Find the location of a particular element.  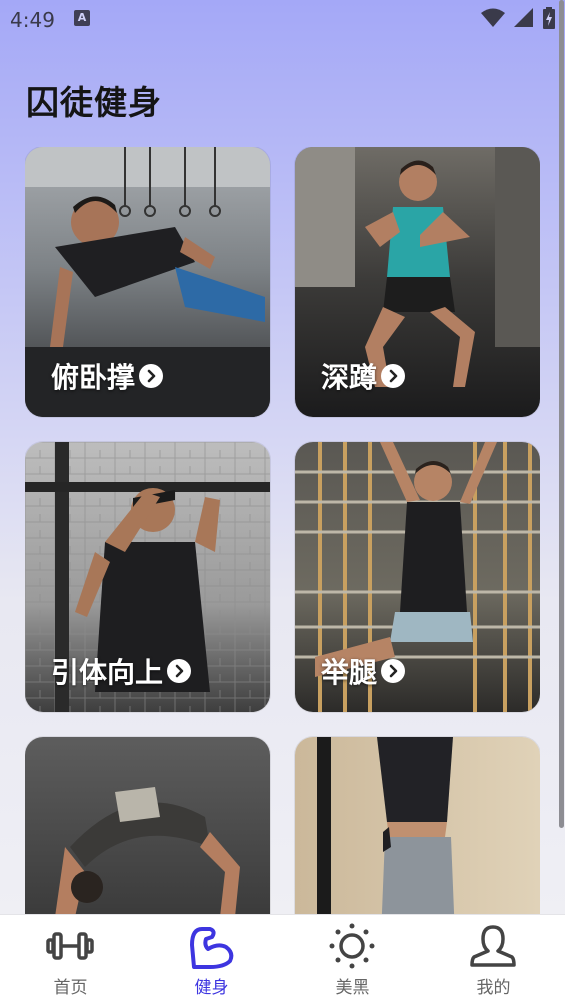

tab-profile: 我的 is located at coordinates (493, 959).